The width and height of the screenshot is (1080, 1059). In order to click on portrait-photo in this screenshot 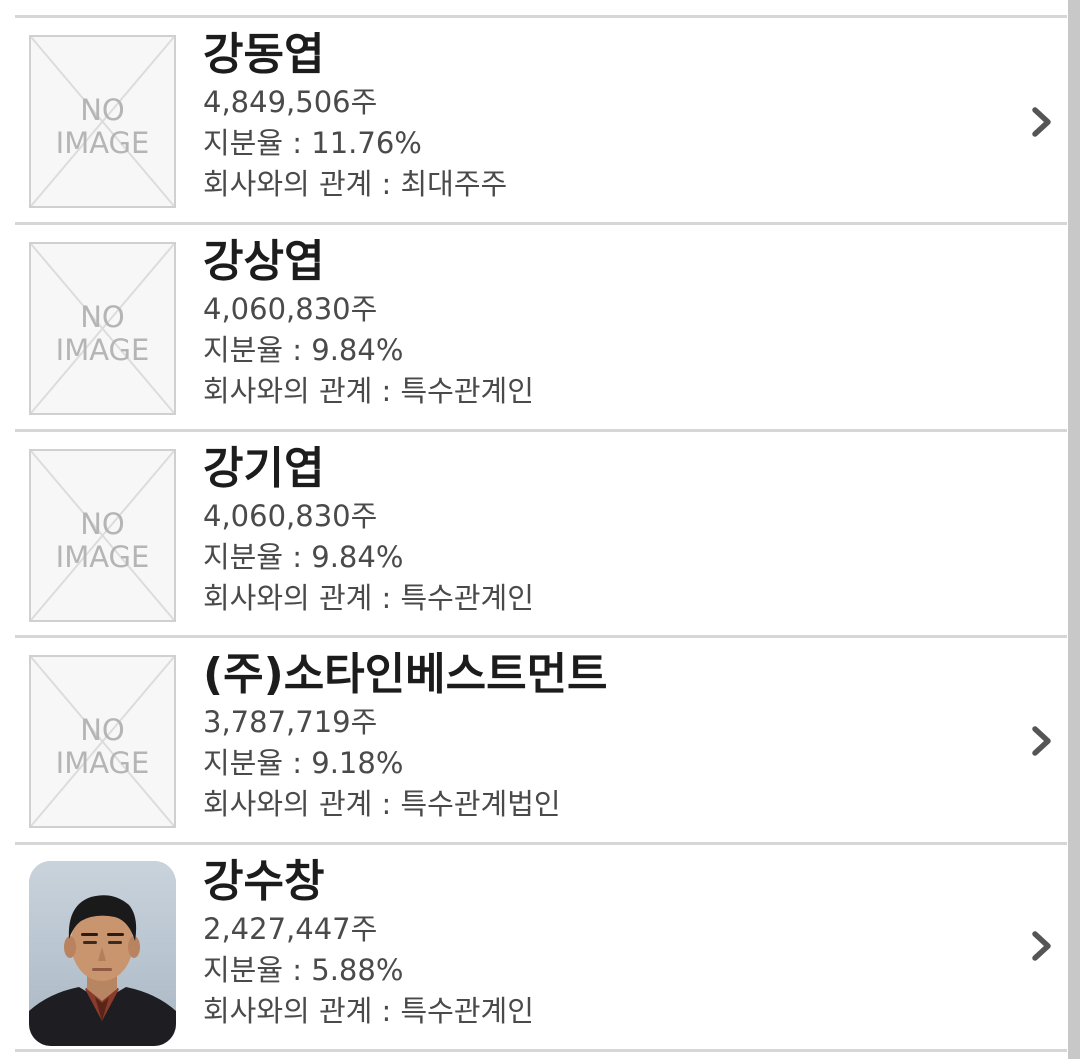, I will do `click(102, 953)`.